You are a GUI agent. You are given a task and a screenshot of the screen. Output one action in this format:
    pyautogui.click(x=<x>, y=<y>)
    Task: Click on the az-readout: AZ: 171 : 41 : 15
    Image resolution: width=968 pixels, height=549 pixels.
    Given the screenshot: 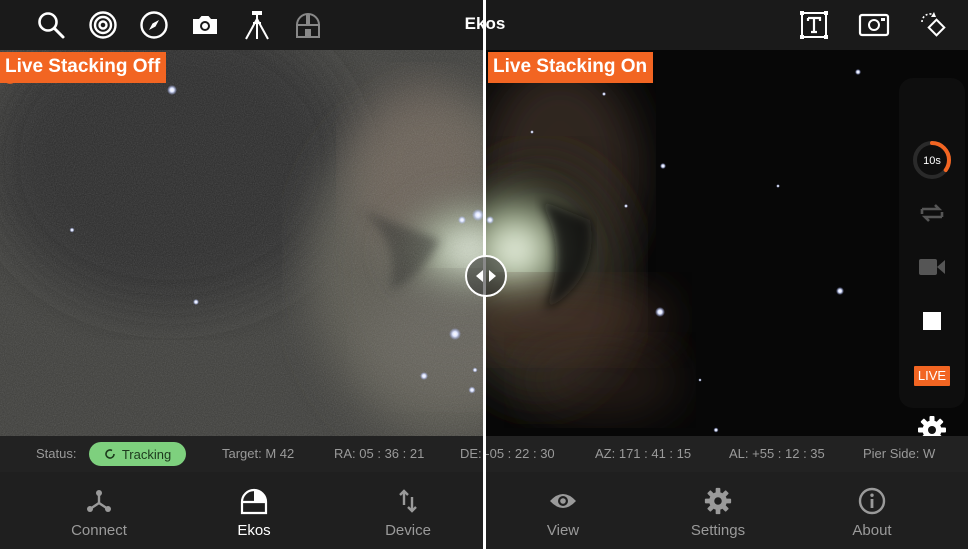 What is the action you would take?
    pyautogui.click(x=643, y=453)
    